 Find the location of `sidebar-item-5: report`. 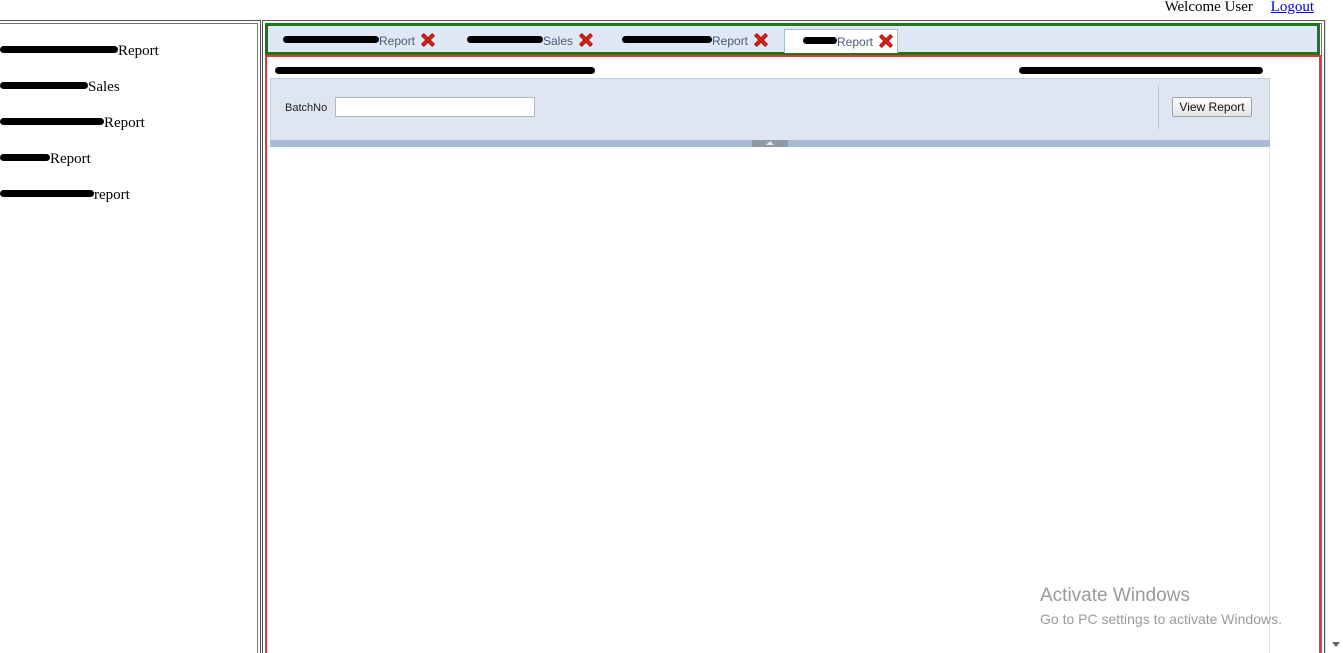

sidebar-item-5: report is located at coordinates (65, 195).